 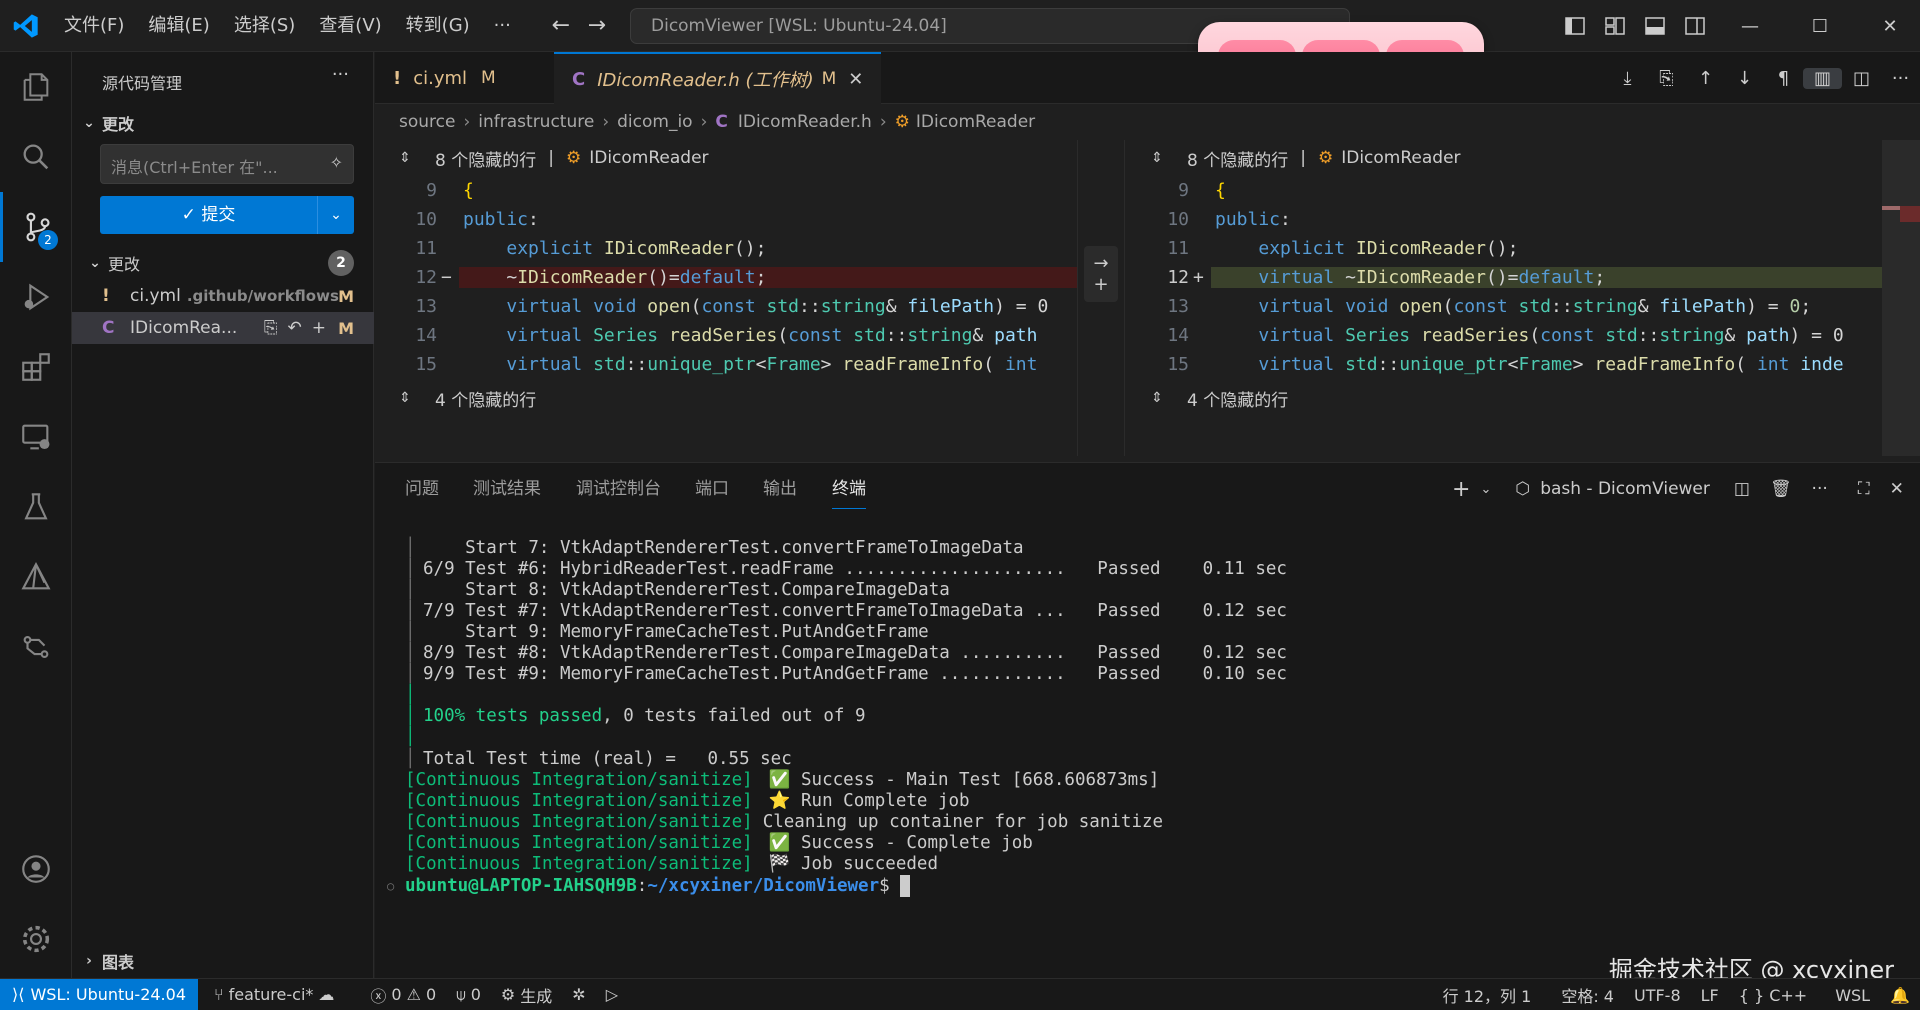 What do you see at coordinates (36, 157) in the screenshot?
I see `search-icon` at bounding box center [36, 157].